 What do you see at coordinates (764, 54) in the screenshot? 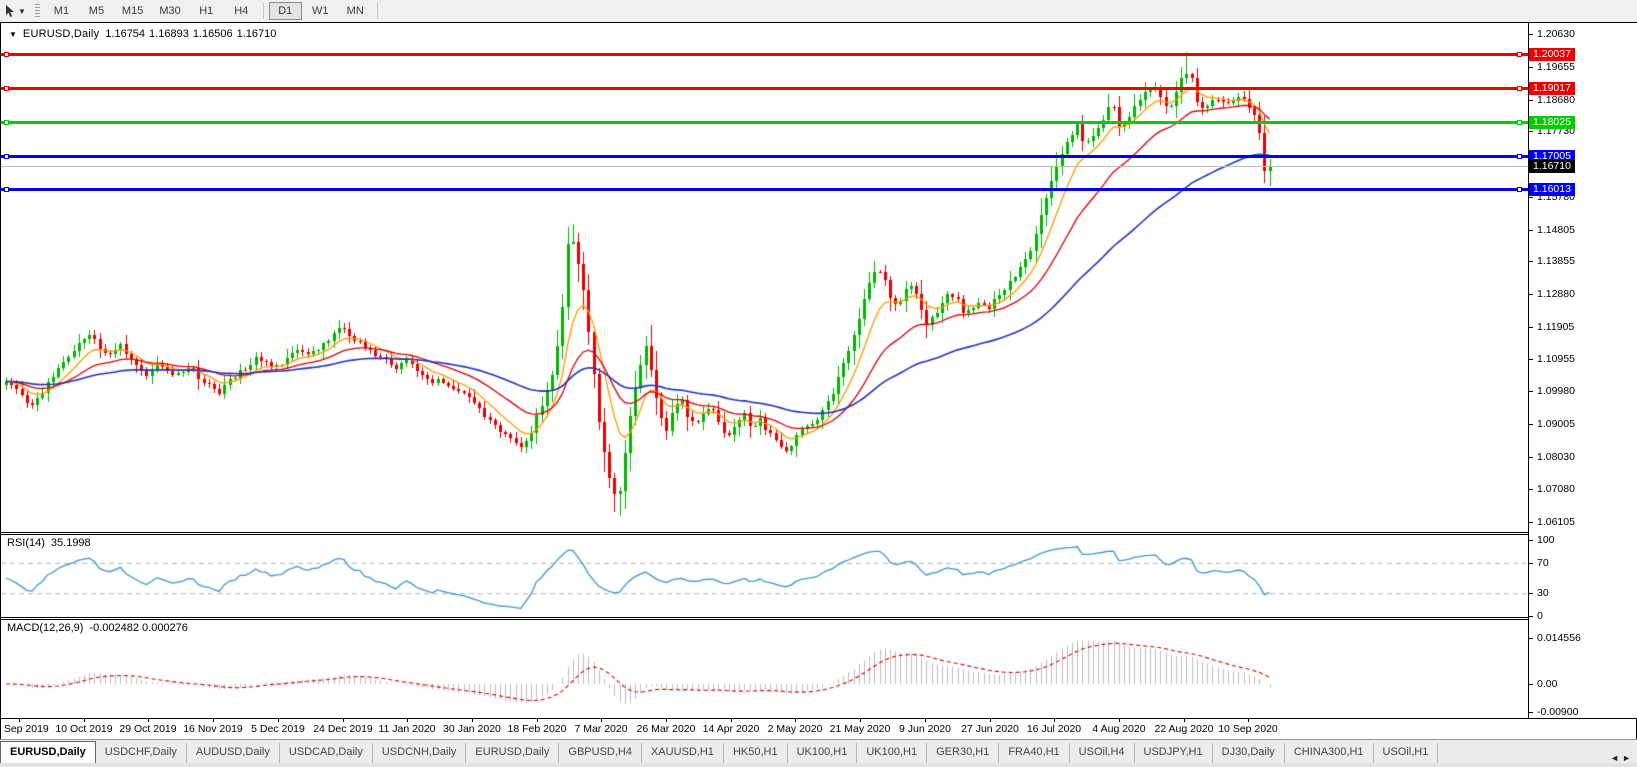
I see `horizontal-level-line-1.20037` at bounding box center [764, 54].